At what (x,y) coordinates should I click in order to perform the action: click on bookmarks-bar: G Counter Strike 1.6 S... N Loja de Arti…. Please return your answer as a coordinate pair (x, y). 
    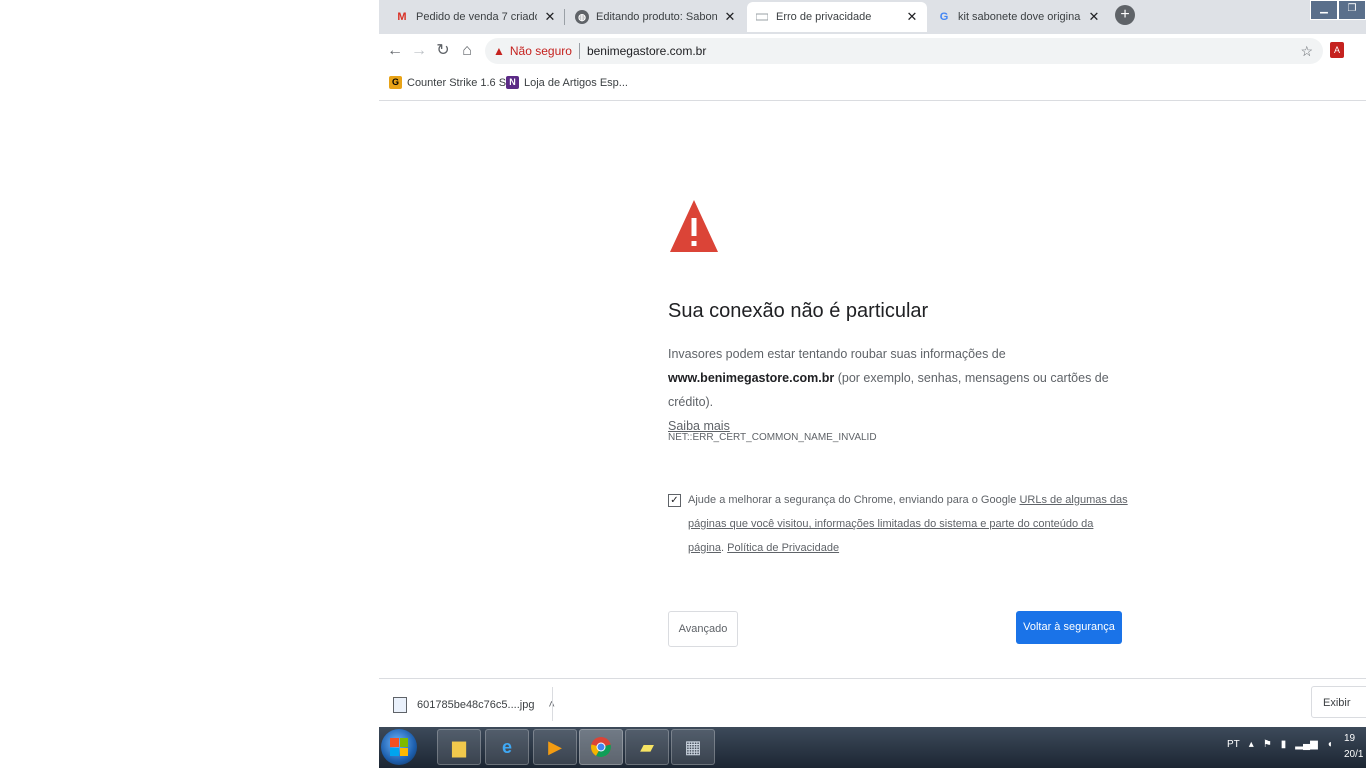
    Looking at the image, I should click on (872, 84).